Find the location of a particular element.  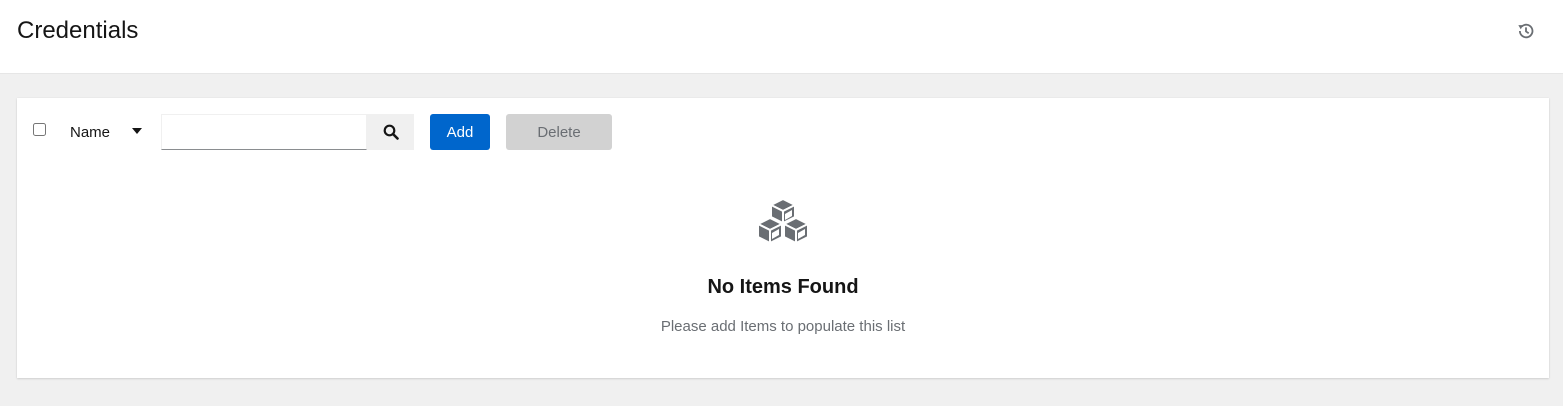

history-icon is located at coordinates (1526, 31).